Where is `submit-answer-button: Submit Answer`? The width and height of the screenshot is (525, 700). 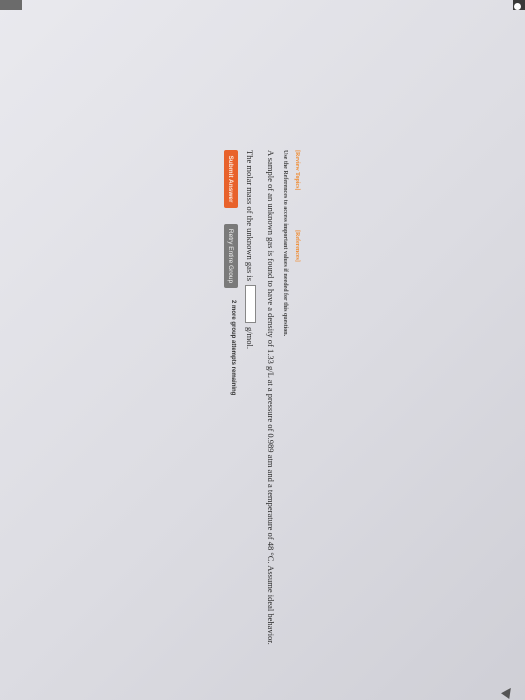
submit-answer-button: Submit Answer is located at coordinates (231, 179).